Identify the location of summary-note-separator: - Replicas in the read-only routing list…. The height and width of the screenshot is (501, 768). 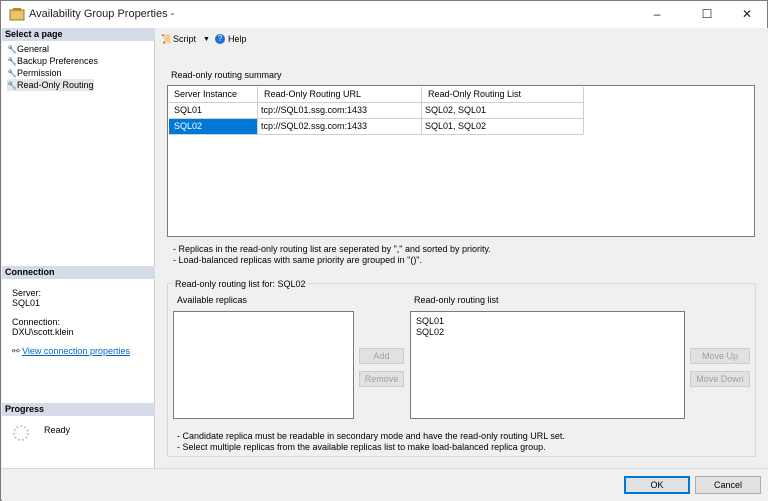
(332, 249).